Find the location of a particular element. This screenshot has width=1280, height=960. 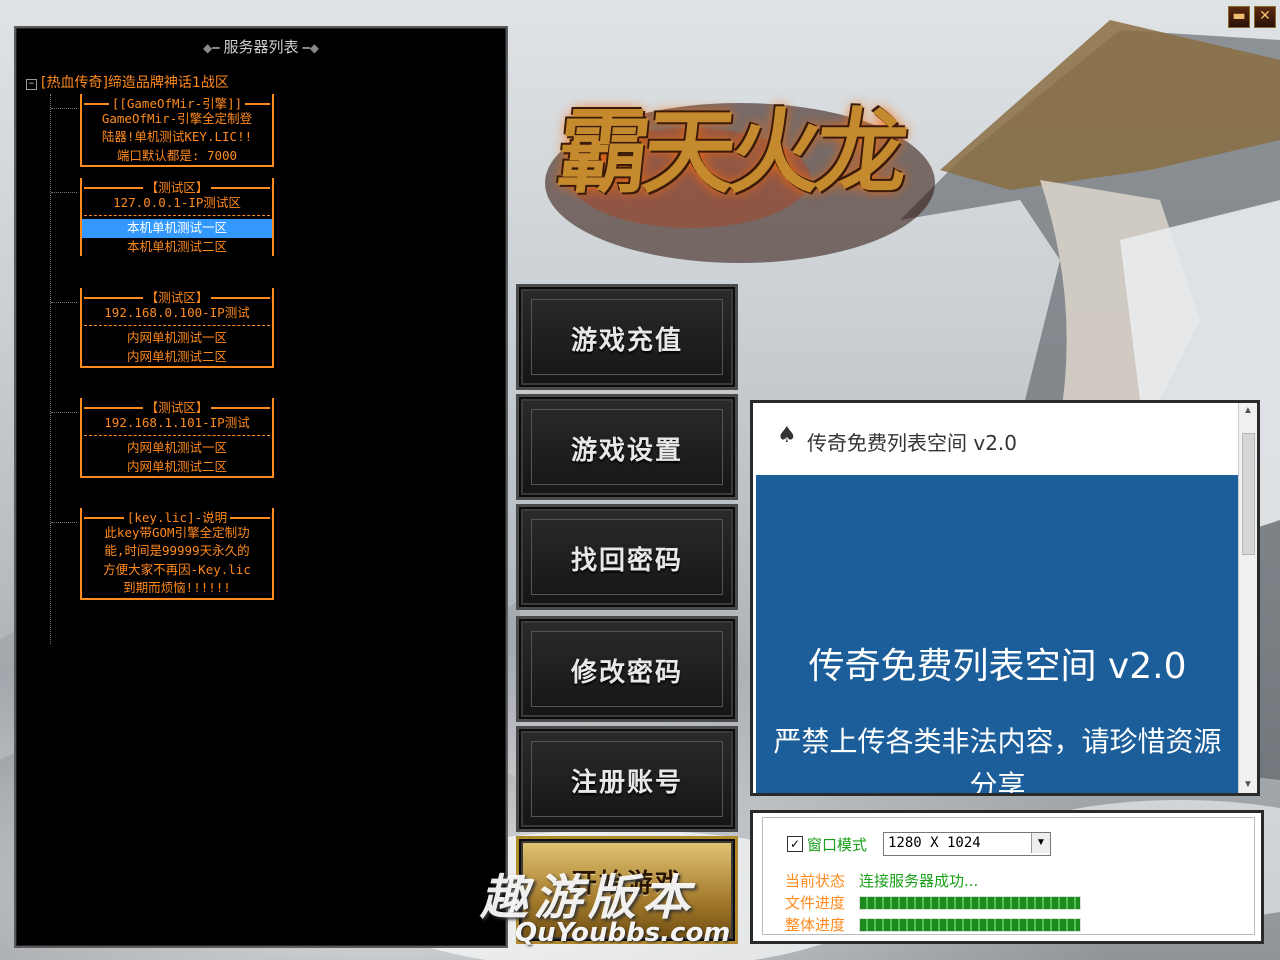

recharge-button: 游戏充值 is located at coordinates (627, 337).